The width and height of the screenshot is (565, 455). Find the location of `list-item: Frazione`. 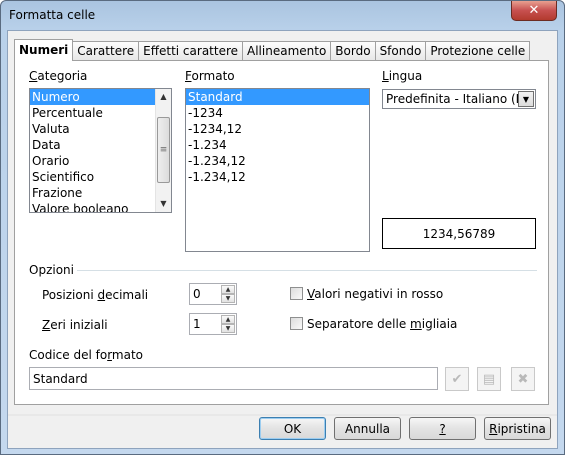

list-item: Frazione is located at coordinates (100, 193).